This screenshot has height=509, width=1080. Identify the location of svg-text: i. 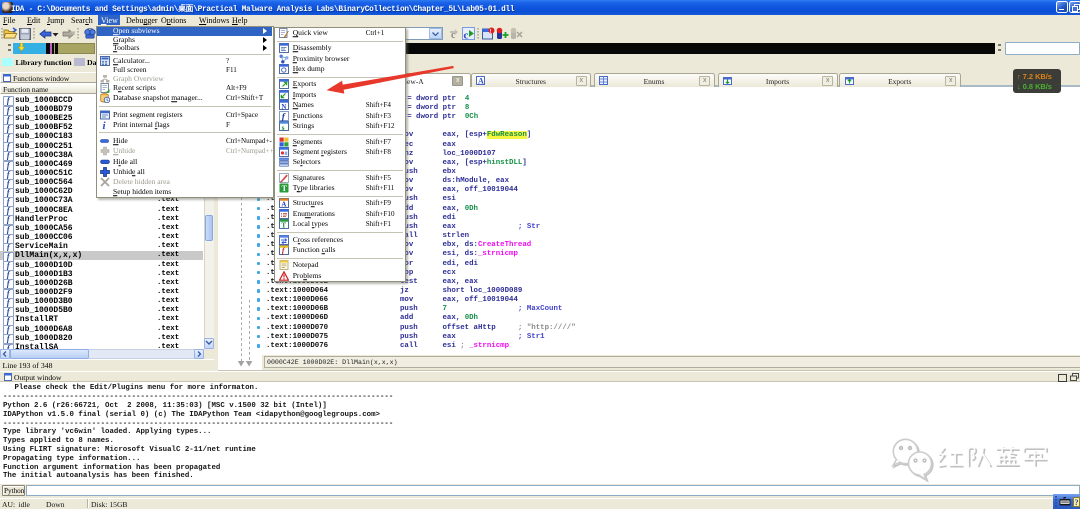
(105, 125).